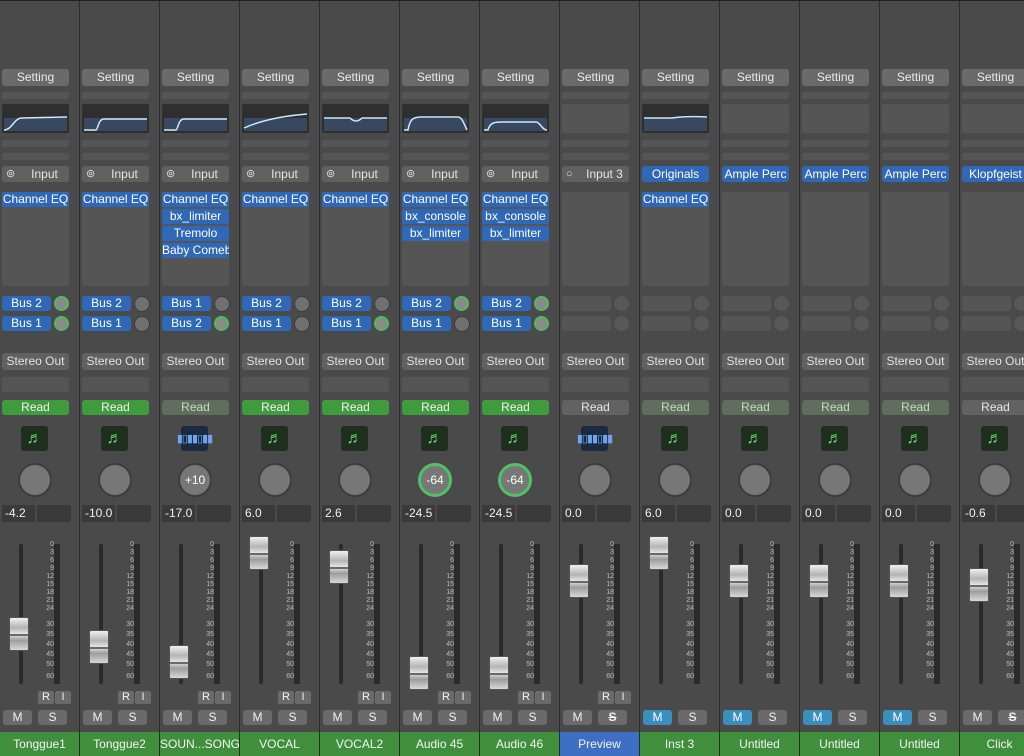  I want to click on plugin-slot: bx_console, so click(515, 216).